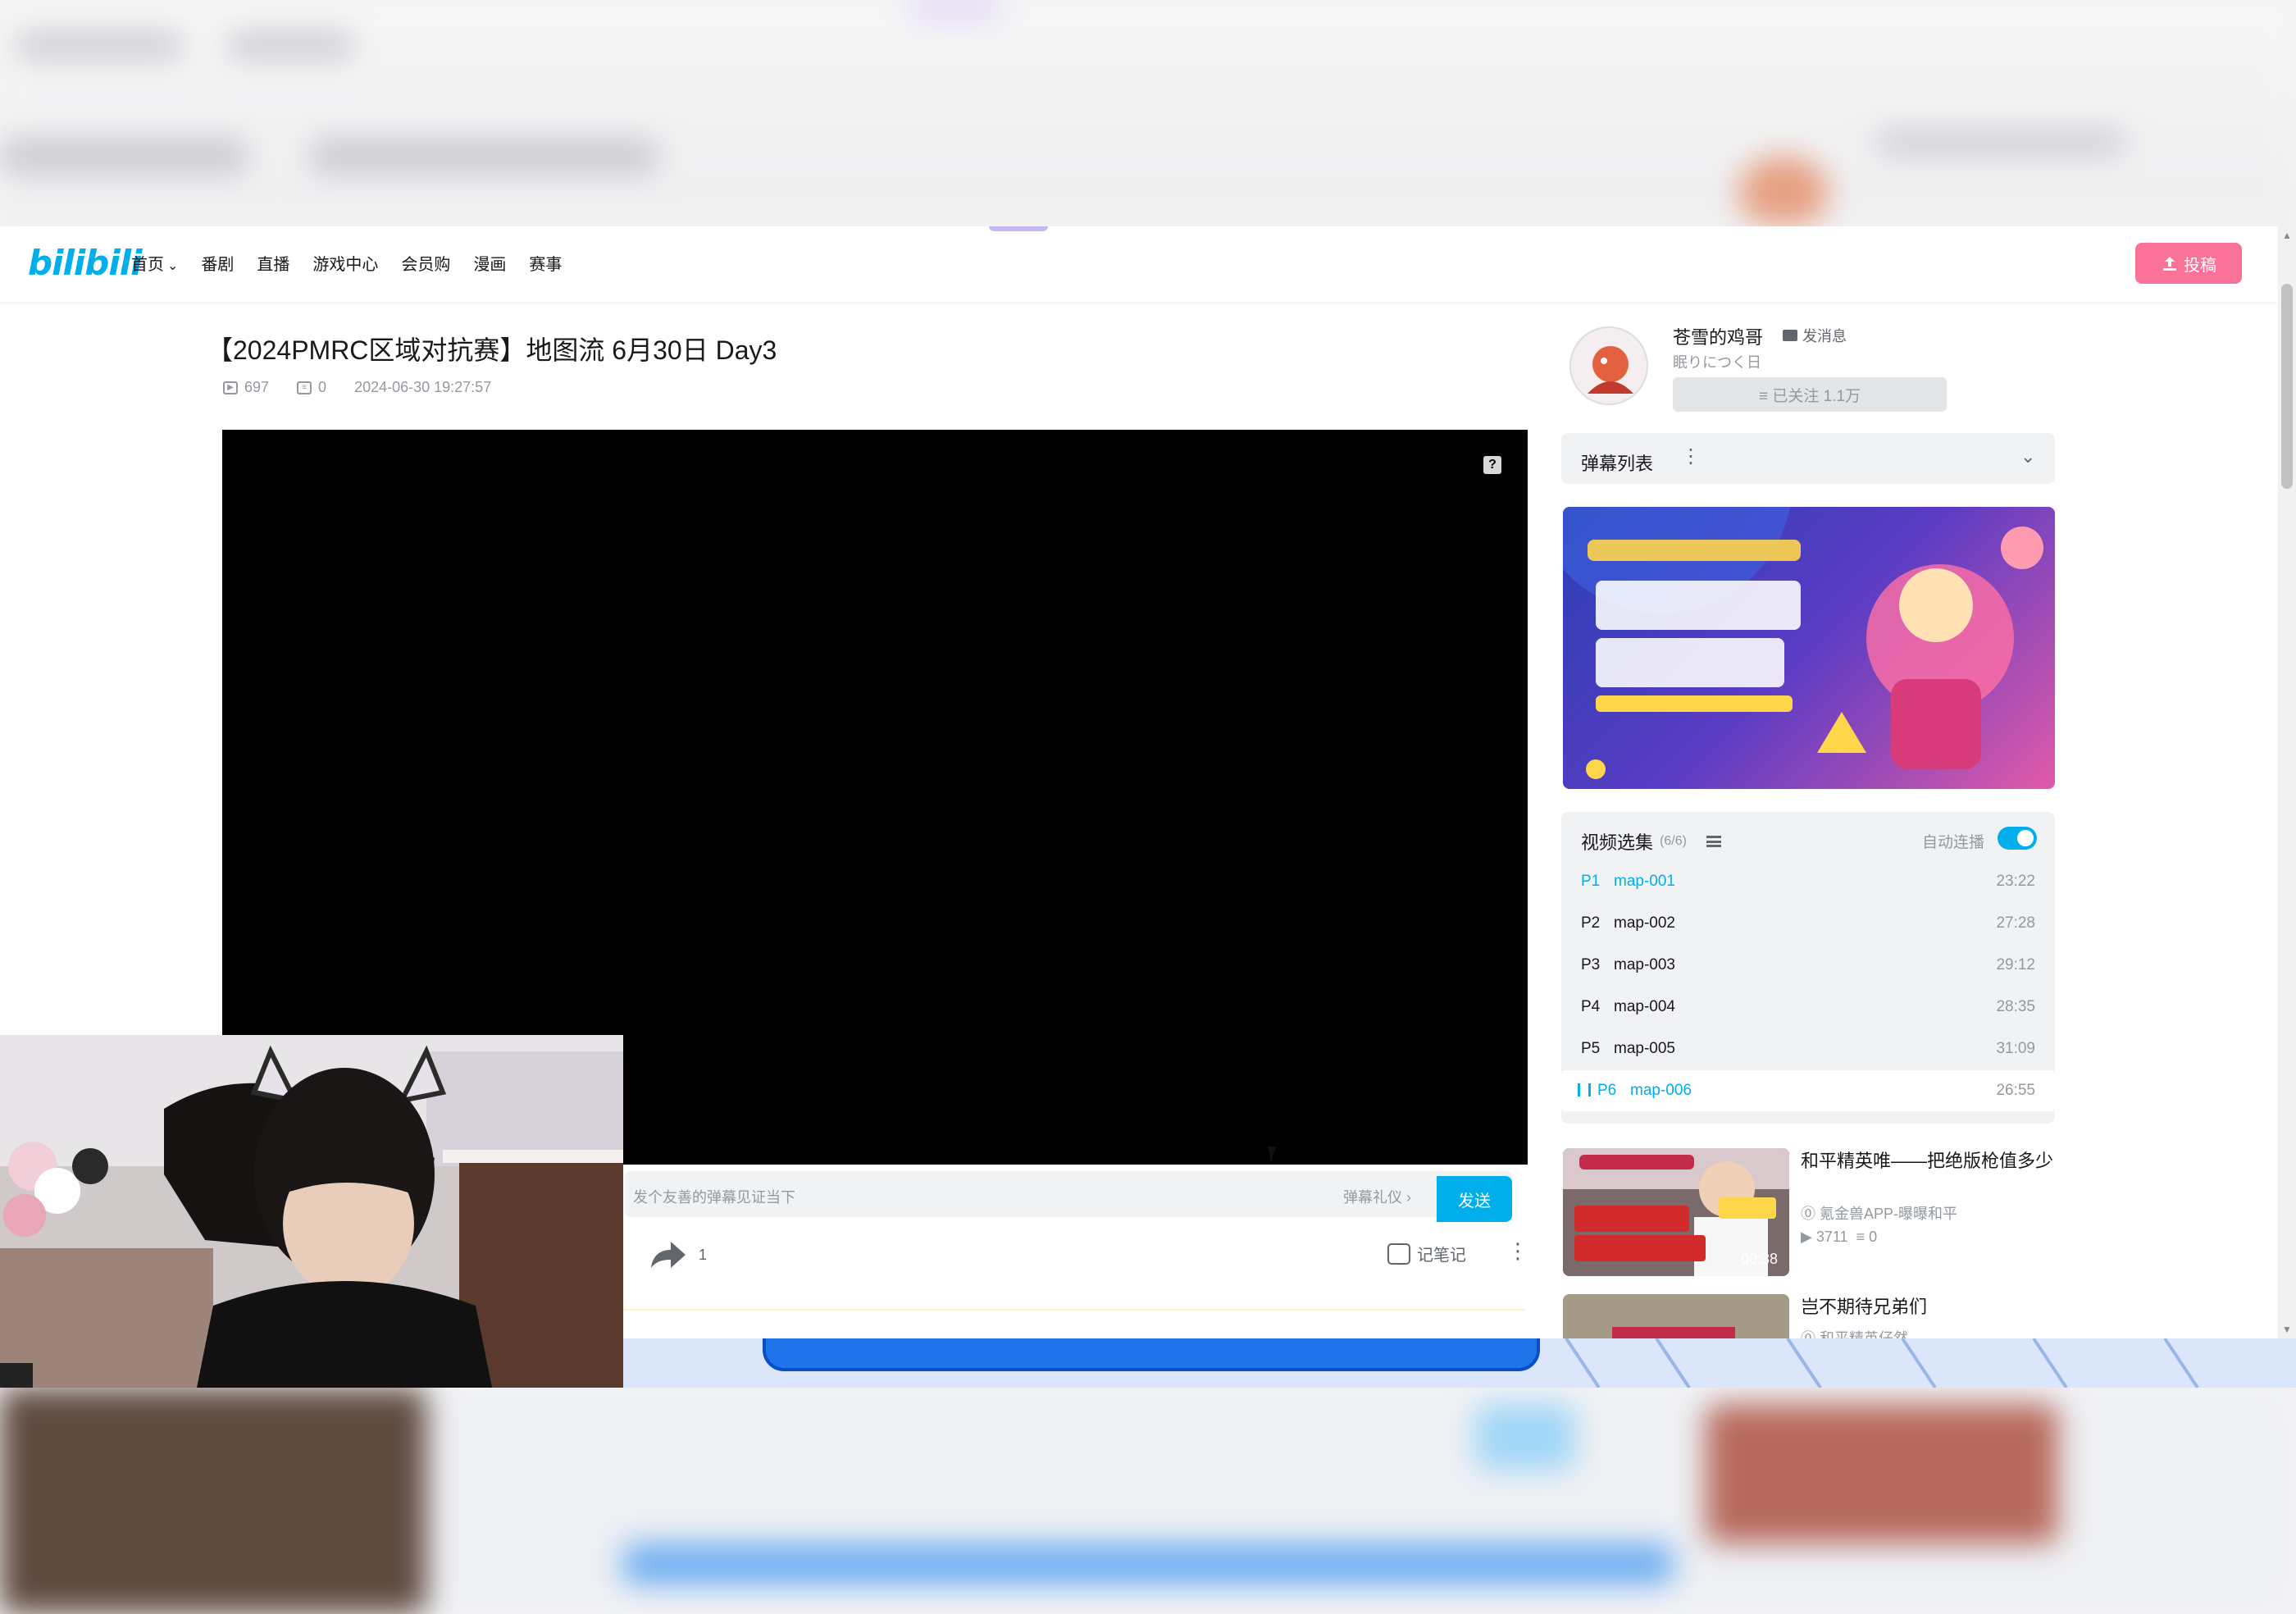  What do you see at coordinates (1839, 1237) in the screenshot?
I see `recommended-stats: ▶ 3711 ≡ 0` at bounding box center [1839, 1237].